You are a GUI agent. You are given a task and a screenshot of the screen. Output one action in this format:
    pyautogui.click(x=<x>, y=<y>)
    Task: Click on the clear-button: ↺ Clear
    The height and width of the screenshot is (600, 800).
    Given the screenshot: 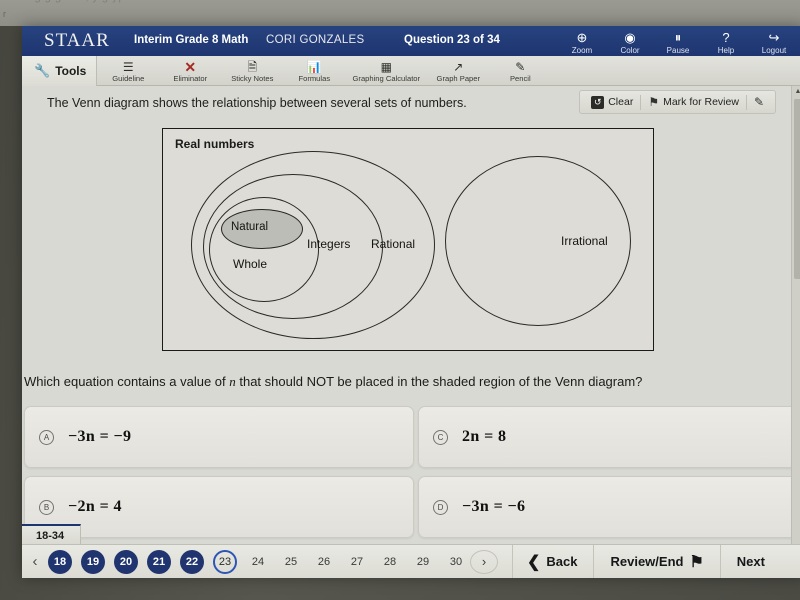 What is the action you would take?
    pyautogui.click(x=612, y=102)
    